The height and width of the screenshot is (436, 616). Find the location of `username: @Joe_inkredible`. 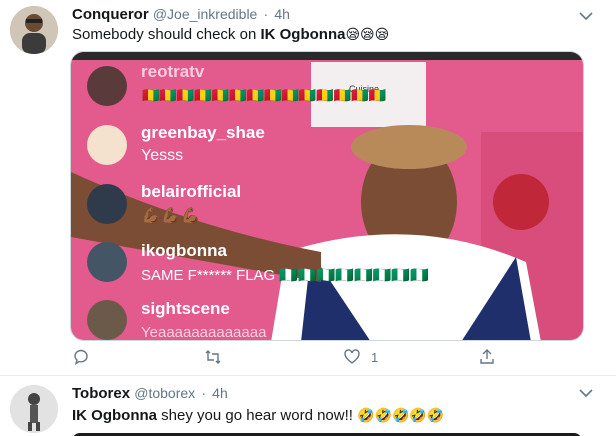

username: @Joe_inkredible is located at coordinates (205, 14).